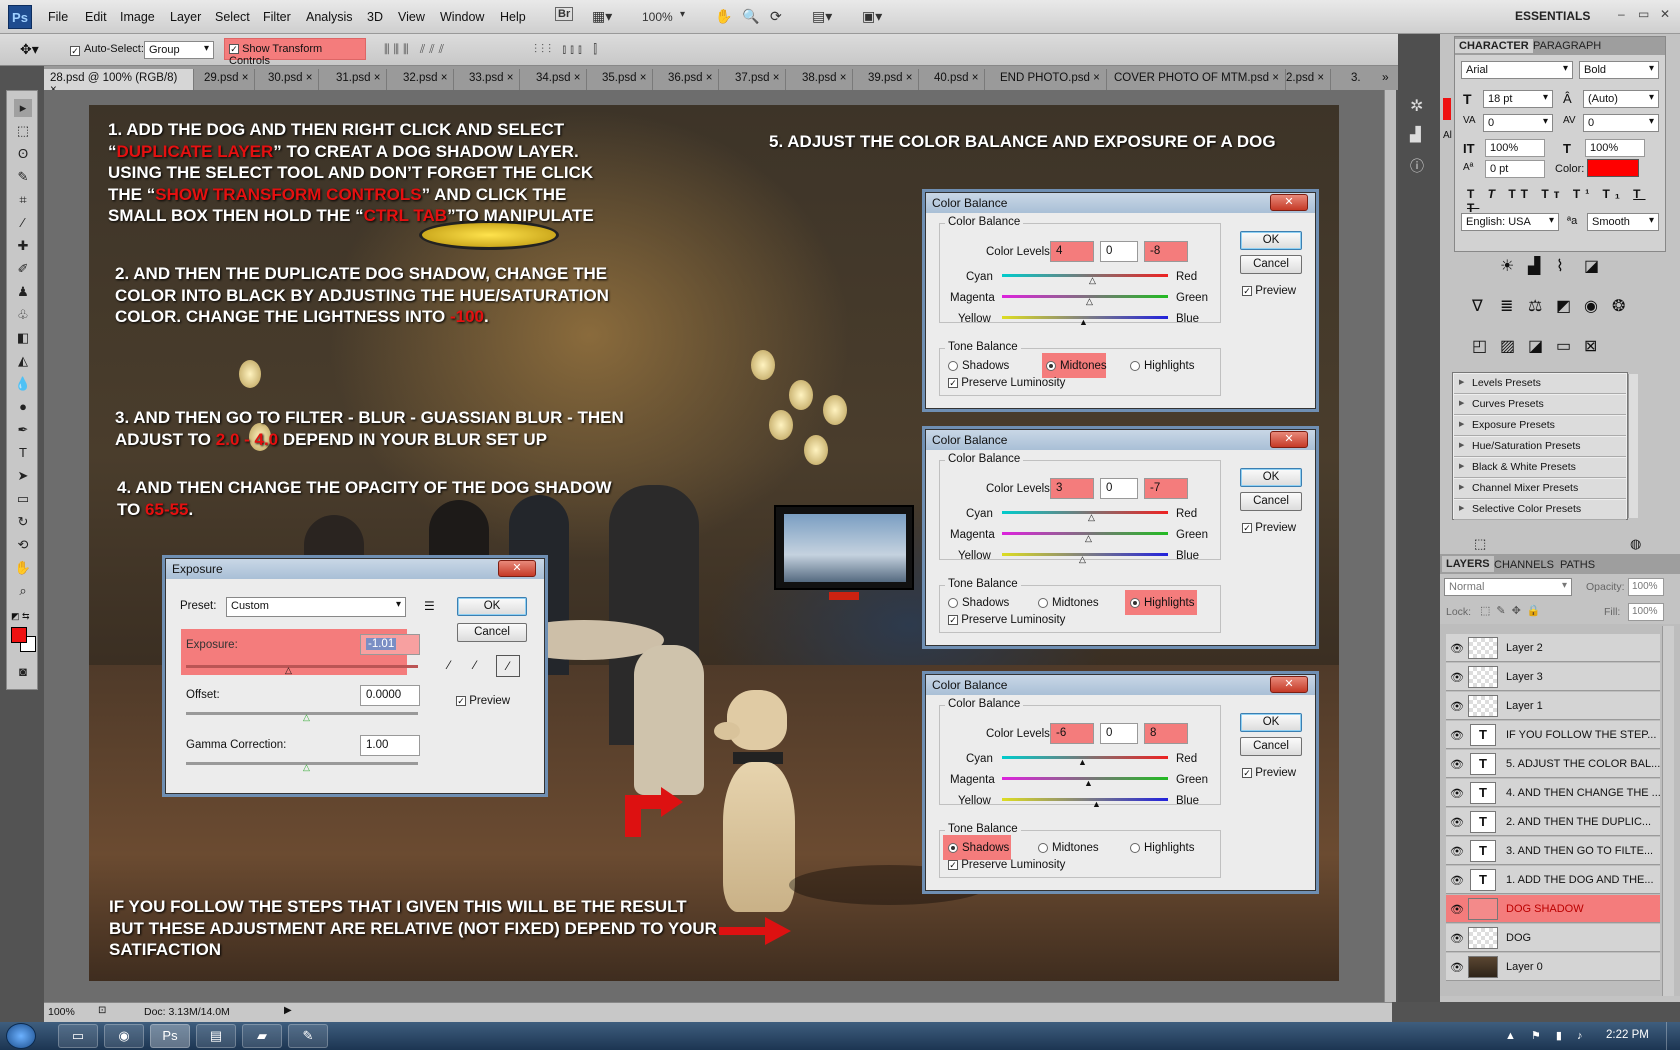 The height and width of the screenshot is (1050, 1680). What do you see at coordinates (1540, 384) in the screenshot?
I see `preset-item: Levels Presets` at bounding box center [1540, 384].